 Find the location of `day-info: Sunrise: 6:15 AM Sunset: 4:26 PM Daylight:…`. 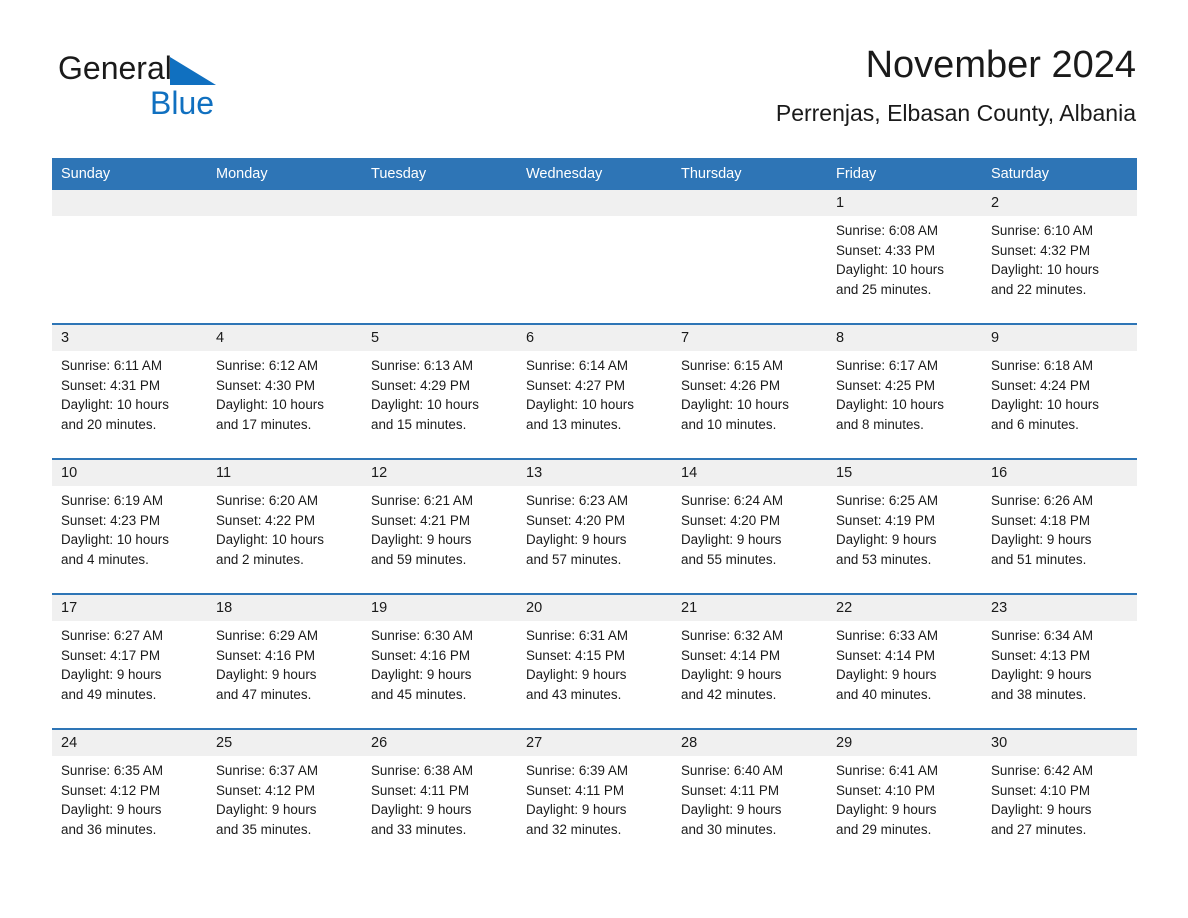

day-info: Sunrise: 6:15 AM Sunset: 4:26 PM Daylight:… is located at coordinates (749, 392).